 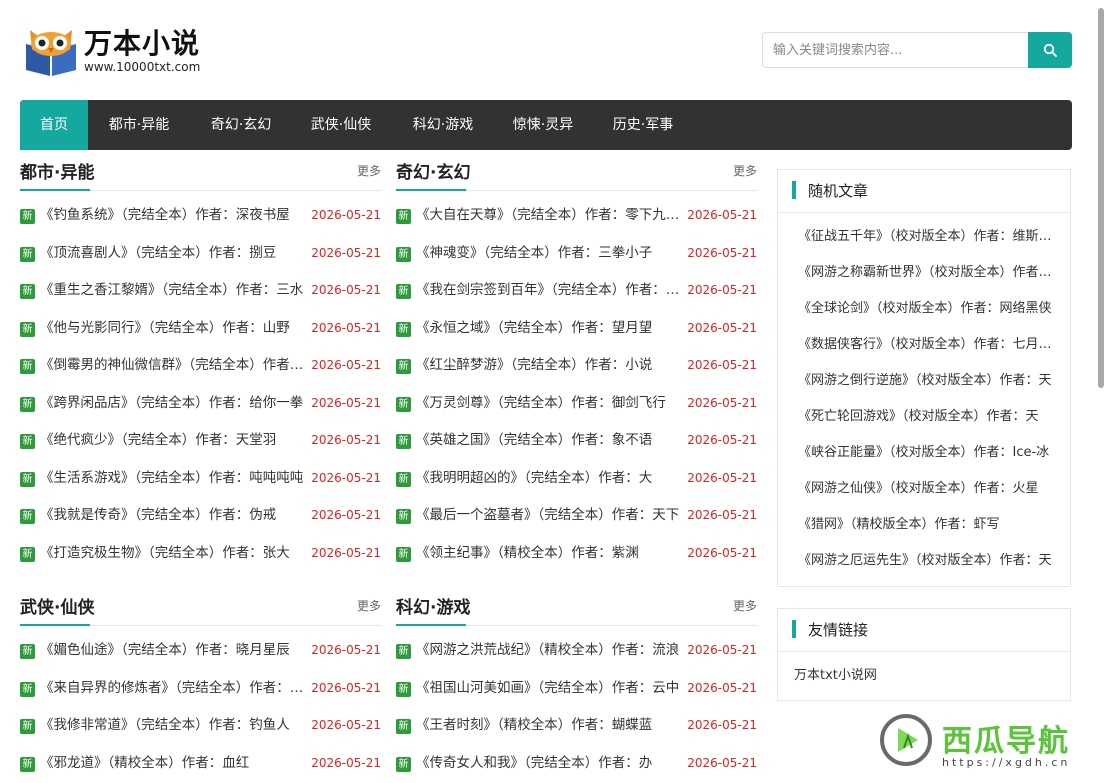 I want to click on nav-item-fantasy: 奇幻·玄幻, so click(x=241, y=125).